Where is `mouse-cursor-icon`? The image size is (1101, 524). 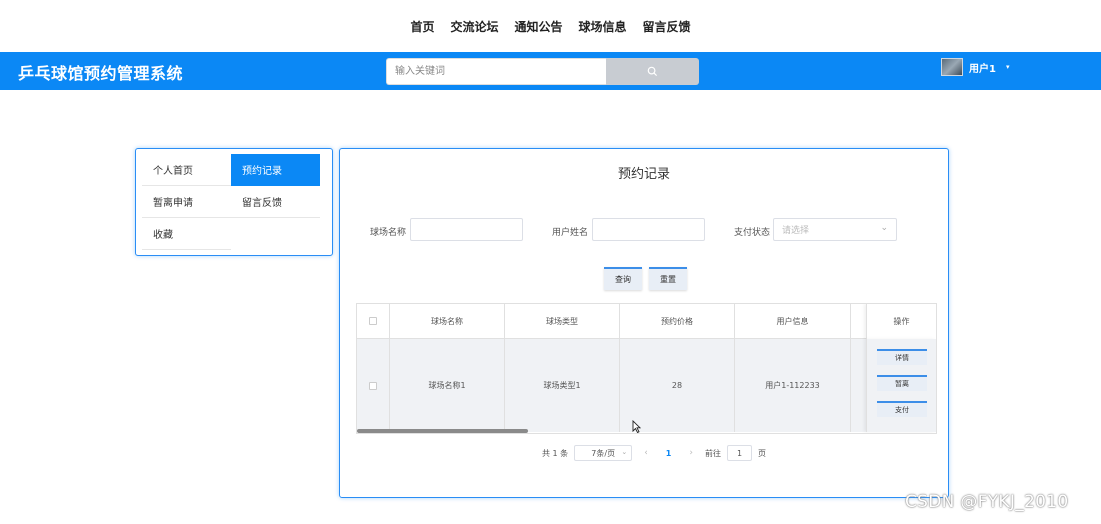 mouse-cursor-icon is located at coordinates (637, 427).